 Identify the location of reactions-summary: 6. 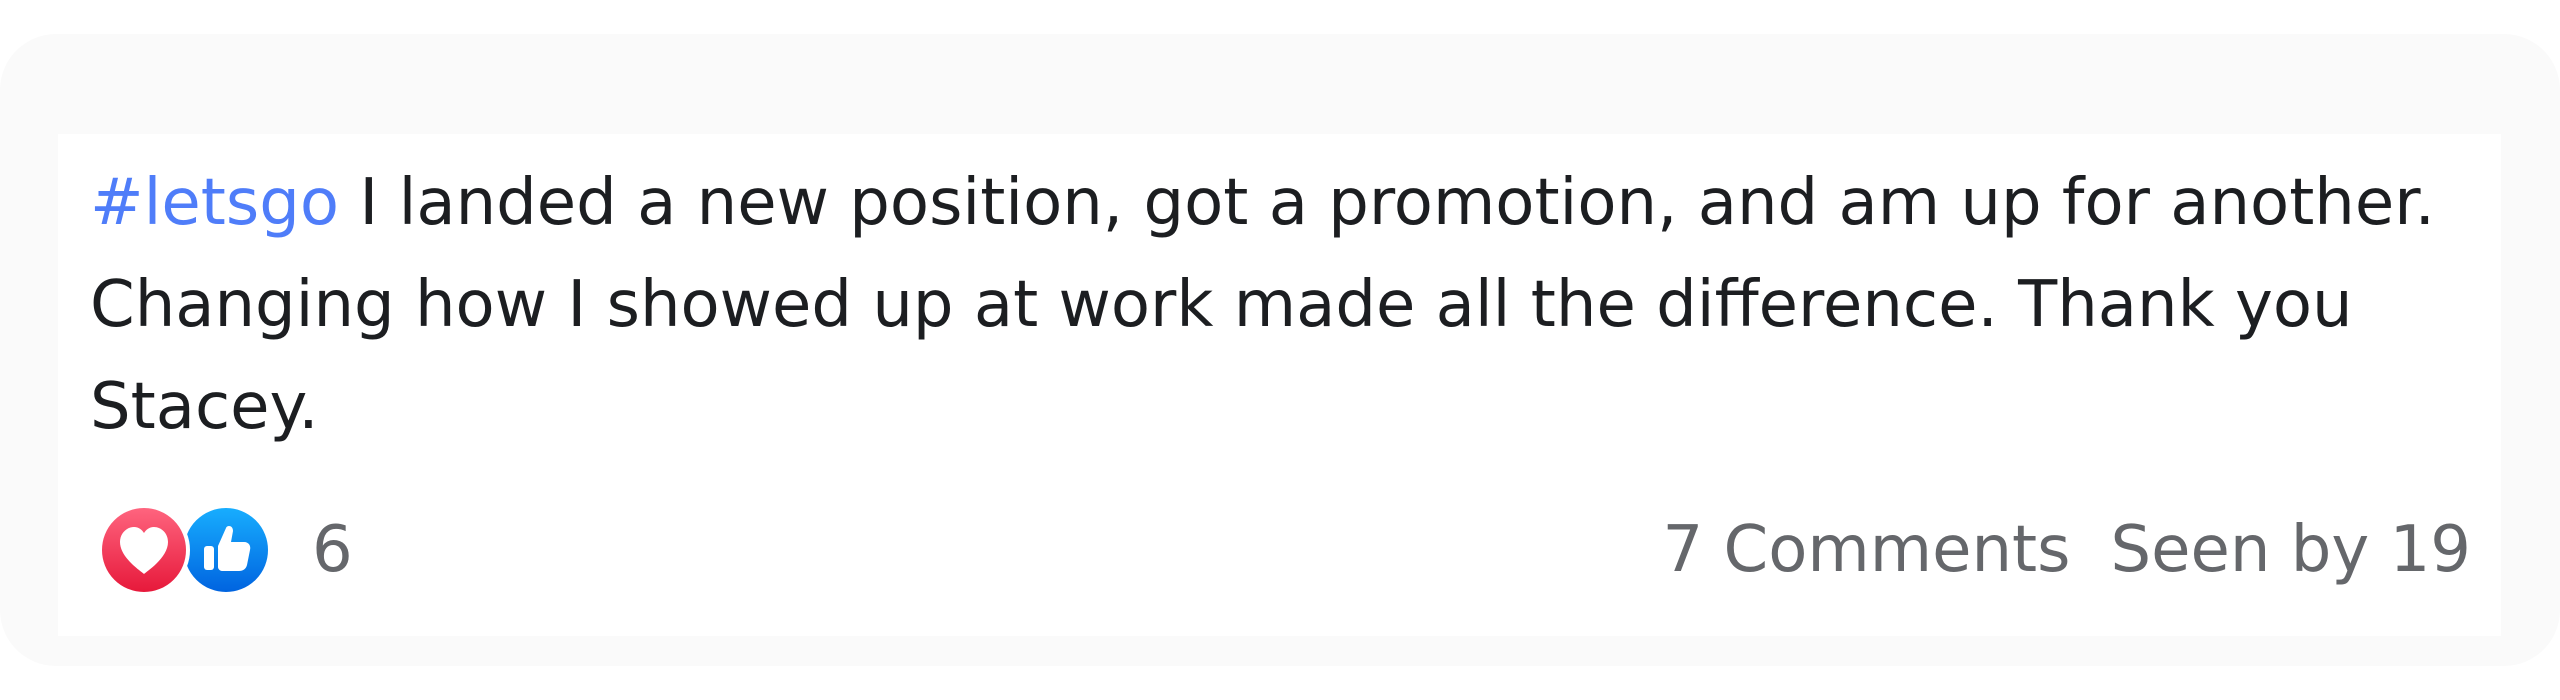
(225, 550).